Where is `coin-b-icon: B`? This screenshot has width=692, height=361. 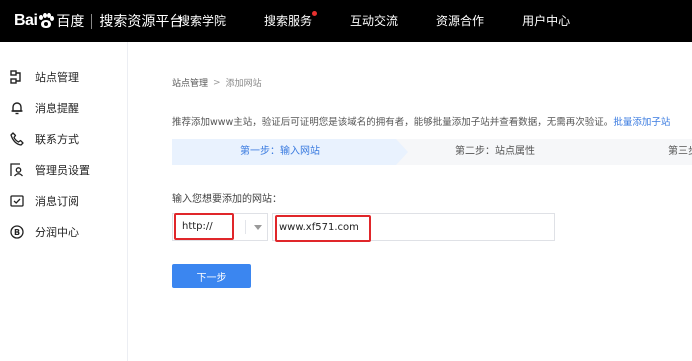
coin-b-icon: B is located at coordinates (17, 232).